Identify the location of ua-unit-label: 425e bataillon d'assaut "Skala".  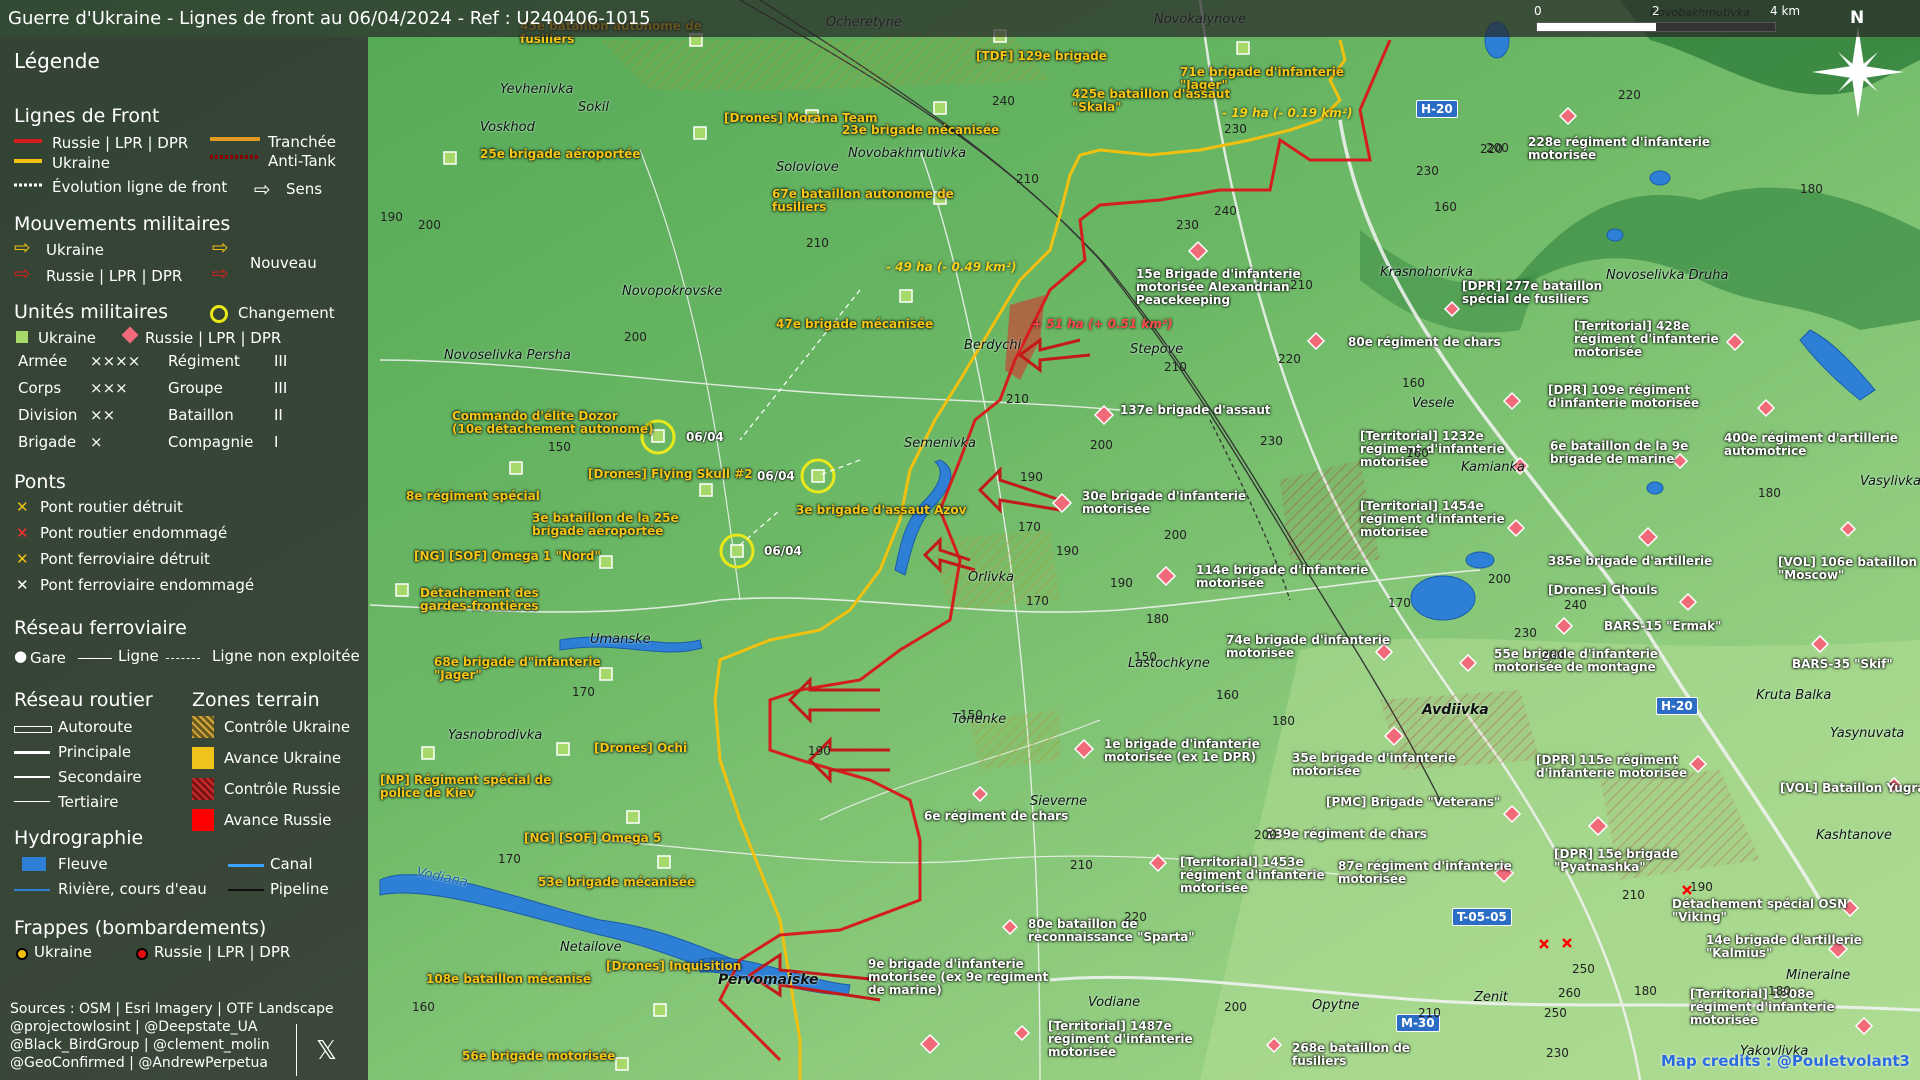
(1151, 101).